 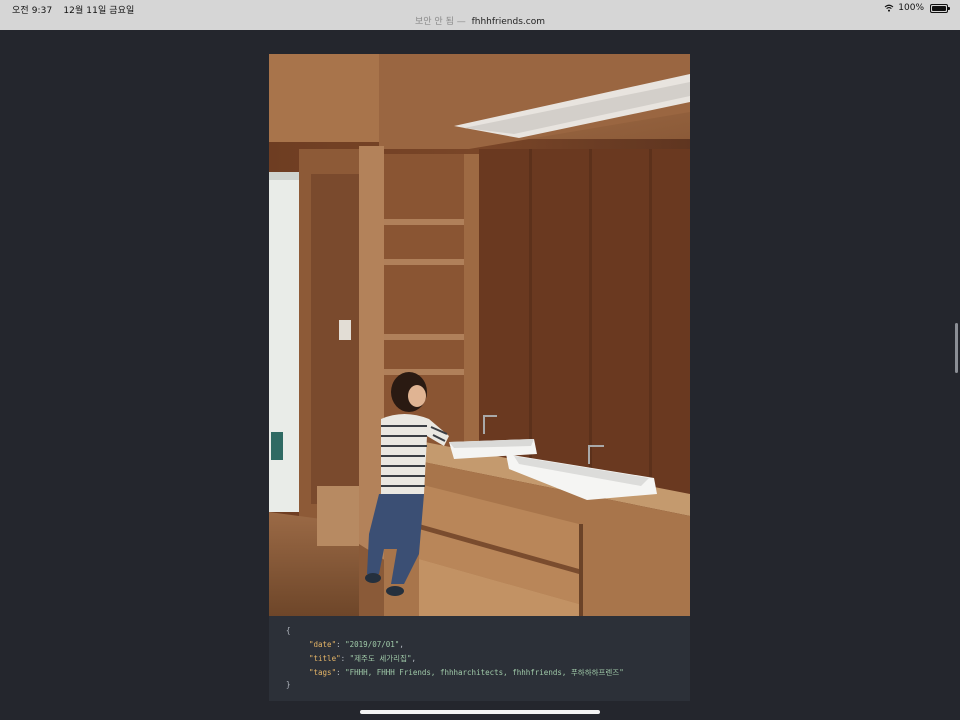 I want to click on code-value: "2019/07/01", so click(x=372, y=644).